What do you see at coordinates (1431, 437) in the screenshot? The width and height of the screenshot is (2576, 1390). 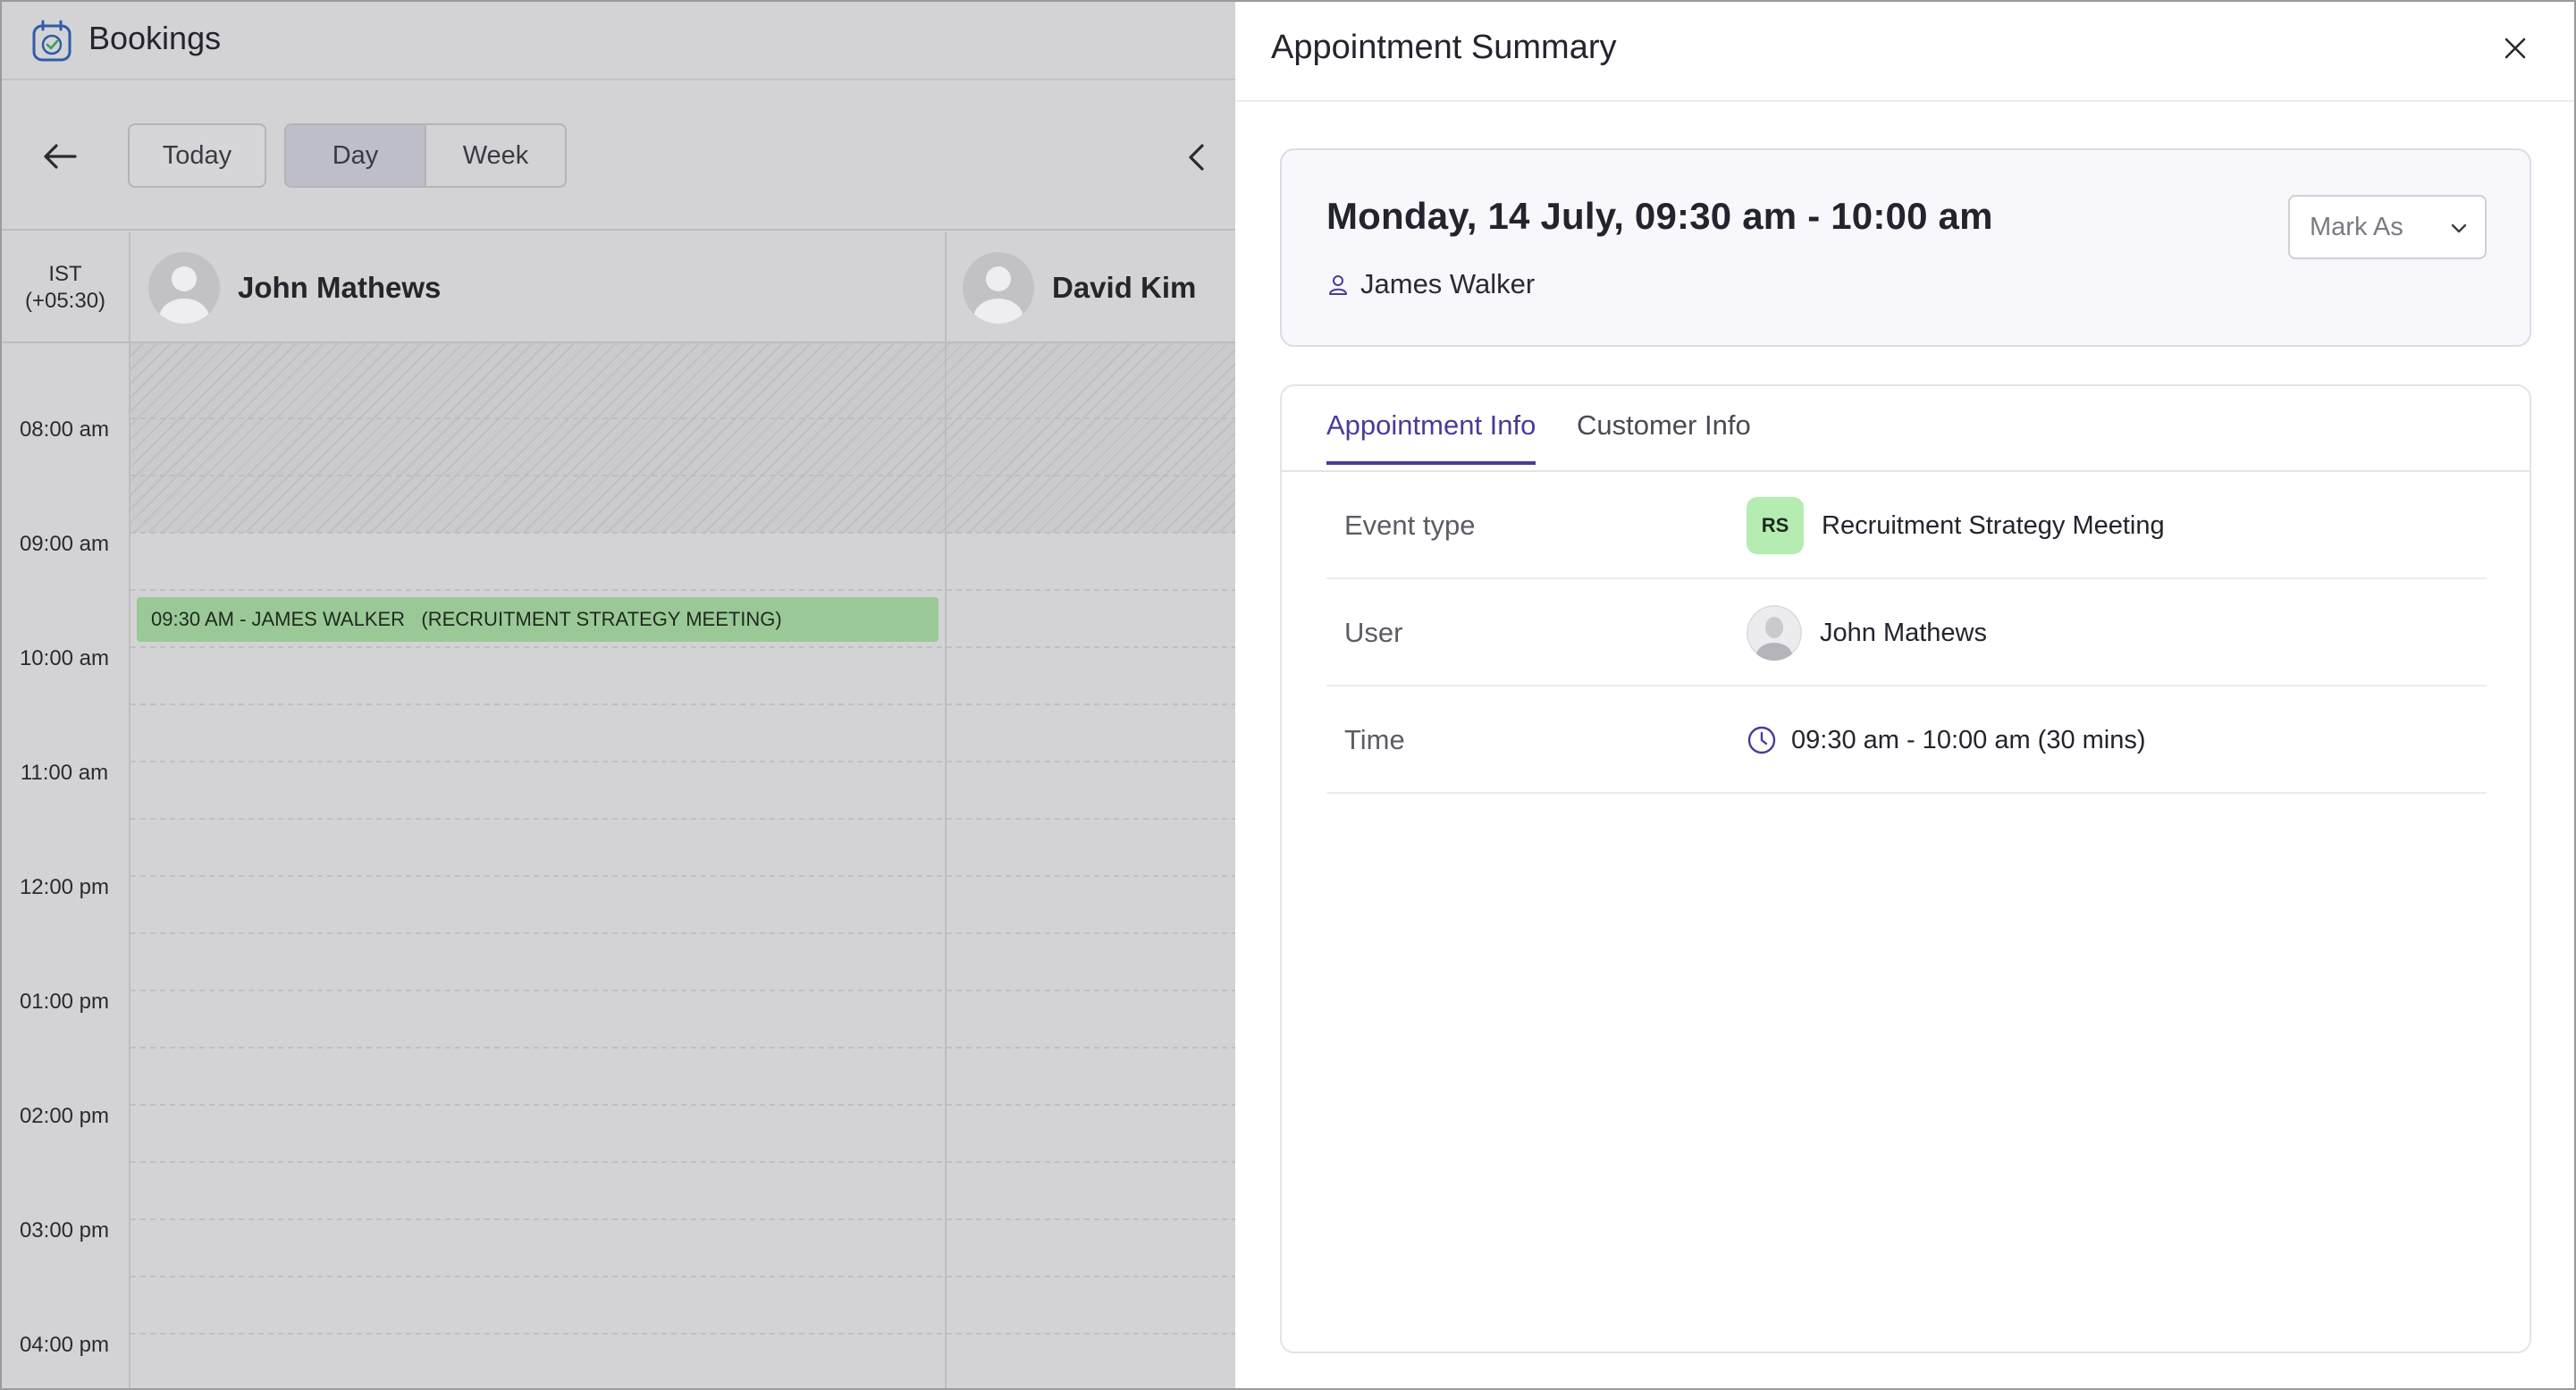 I see `tab-appointment-info: Appointment Info` at bounding box center [1431, 437].